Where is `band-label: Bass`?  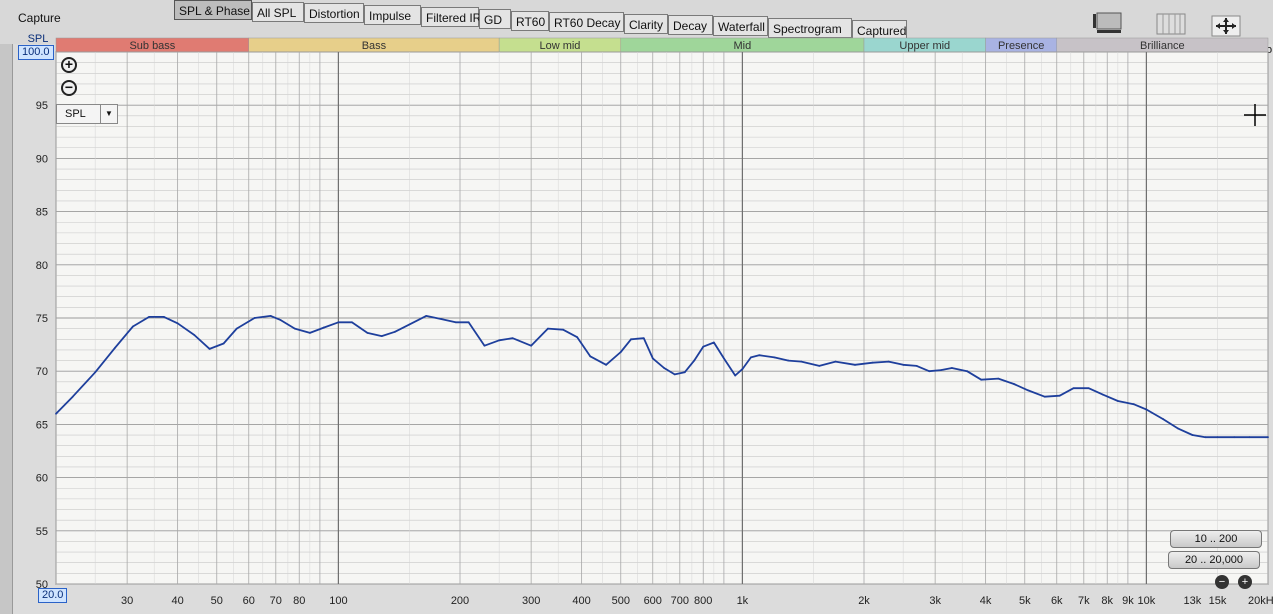
band-label: Bass is located at coordinates (374, 46).